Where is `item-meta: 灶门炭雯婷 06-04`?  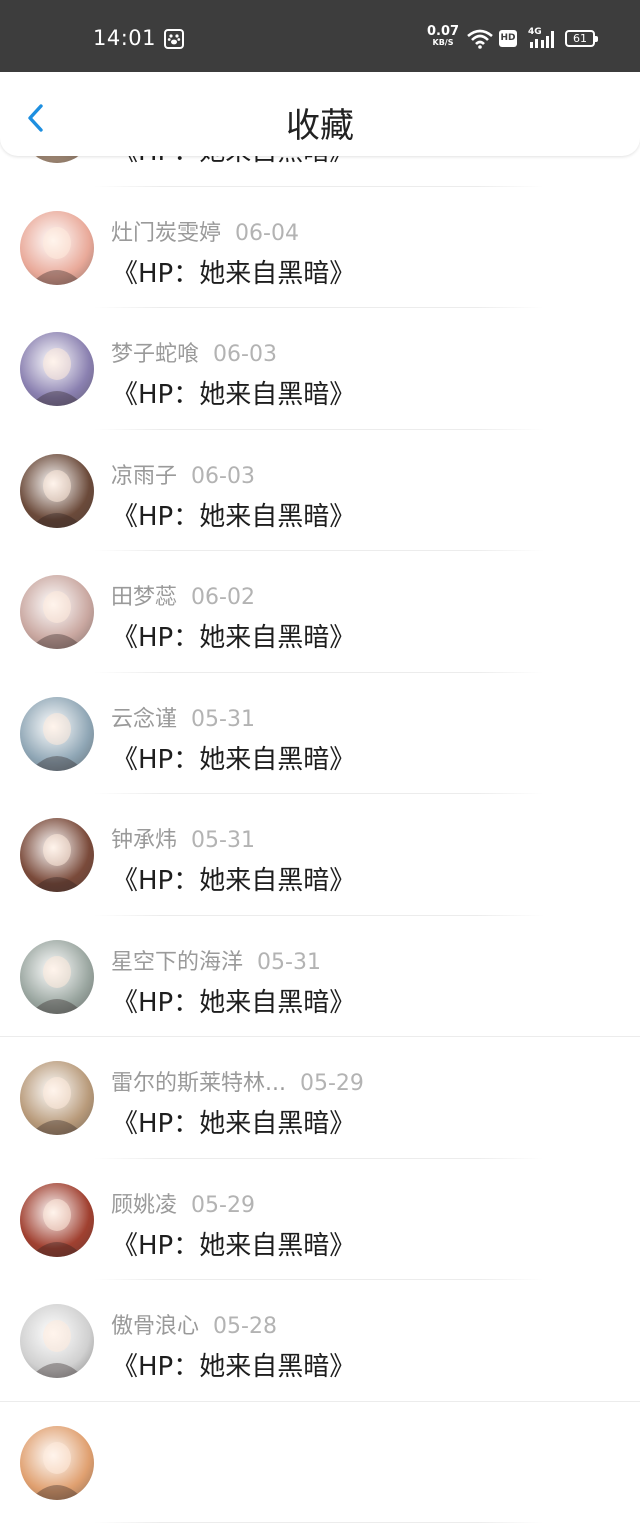
item-meta: 灶门炭雯婷 06-04 is located at coordinates (205, 231).